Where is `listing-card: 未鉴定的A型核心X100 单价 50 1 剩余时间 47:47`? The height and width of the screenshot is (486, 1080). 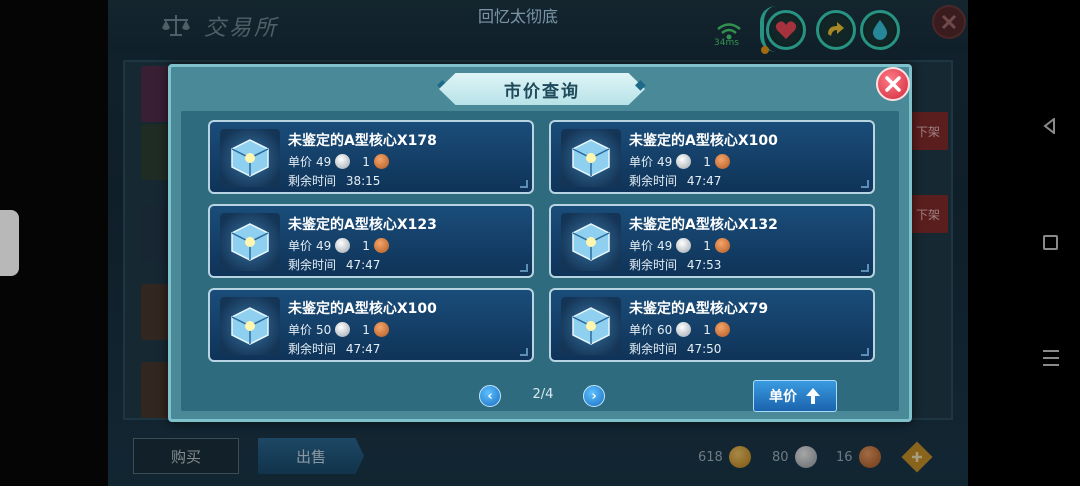
listing-card: 未鉴定的A型核心X100 单价 50 1 剩余时间 47:47 is located at coordinates (371, 325).